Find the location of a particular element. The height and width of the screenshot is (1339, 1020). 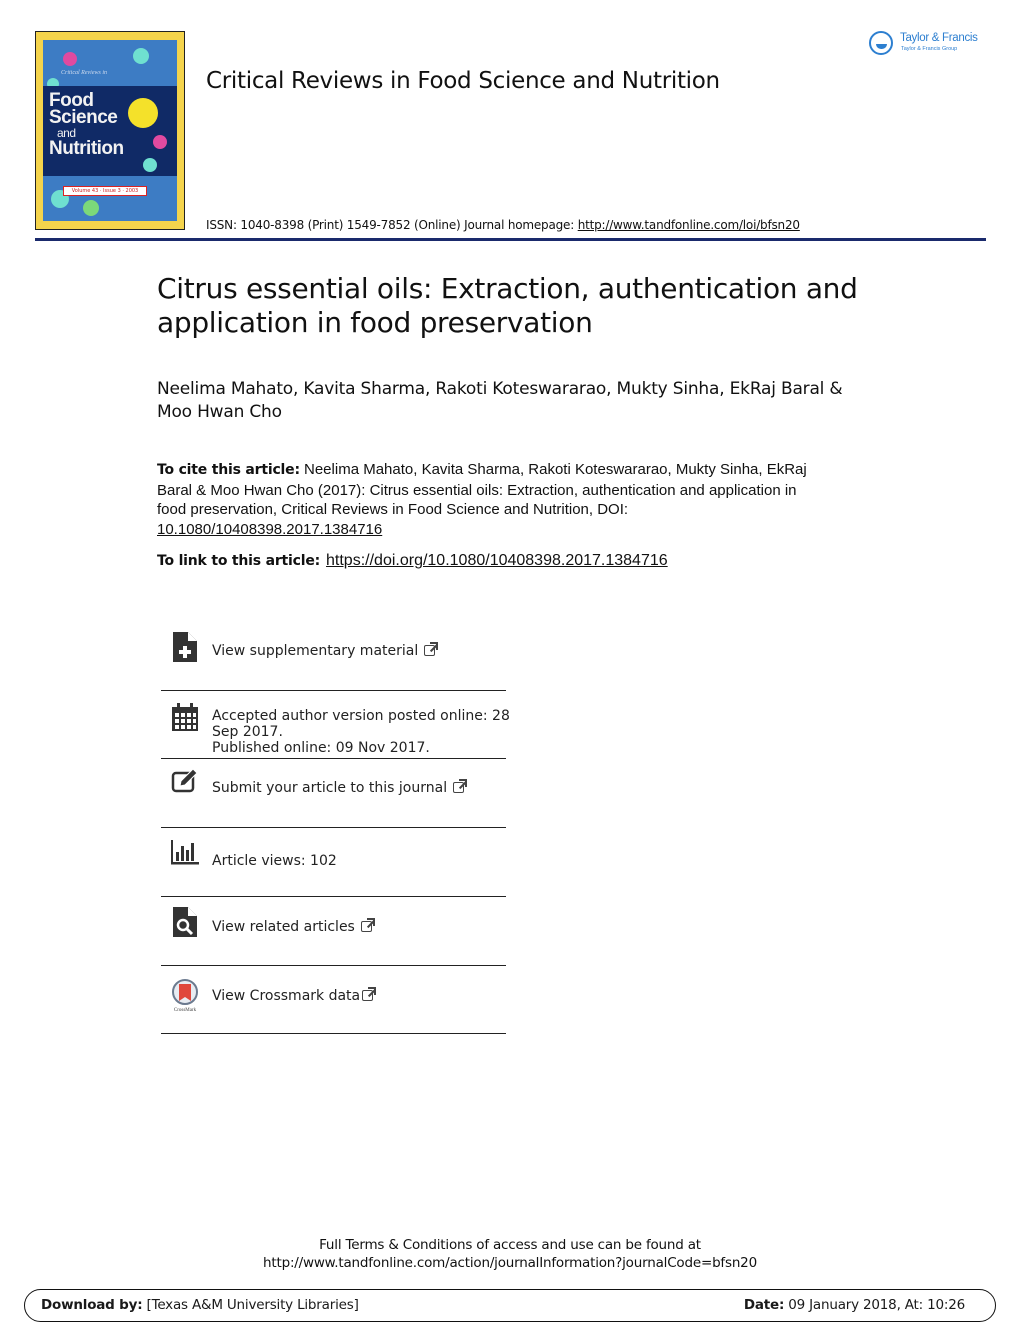

supplementary-file-icon is located at coordinates (185, 647).